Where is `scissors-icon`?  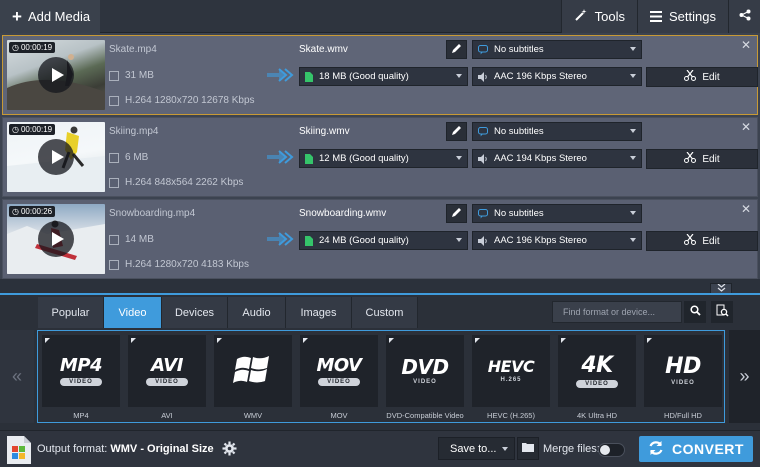 scissors-icon is located at coordinates (690, 76).